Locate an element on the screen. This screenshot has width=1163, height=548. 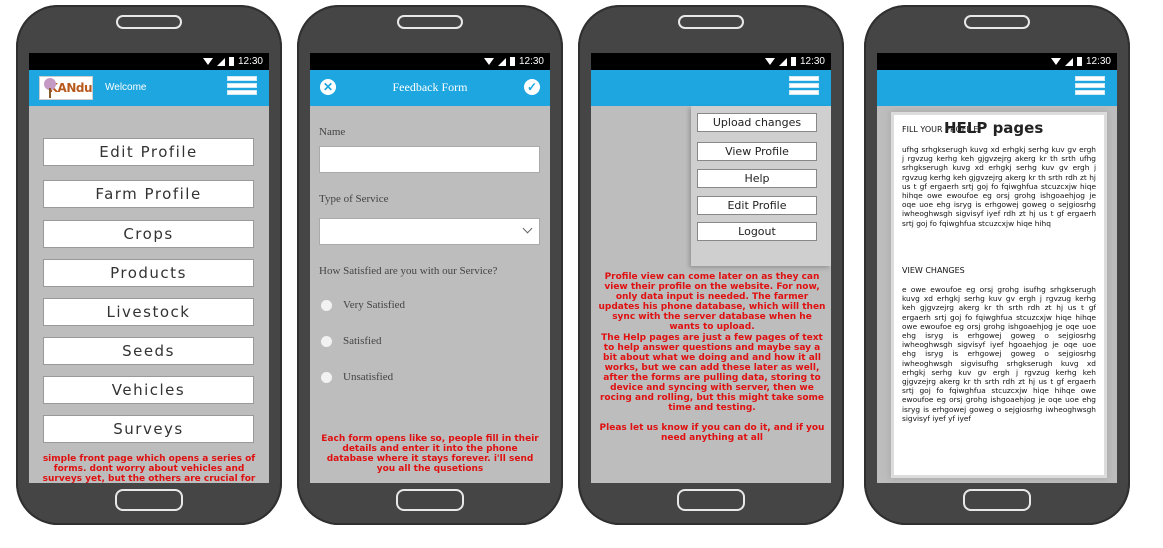
very-satisfied-radio is located at coordinates (326, 305).